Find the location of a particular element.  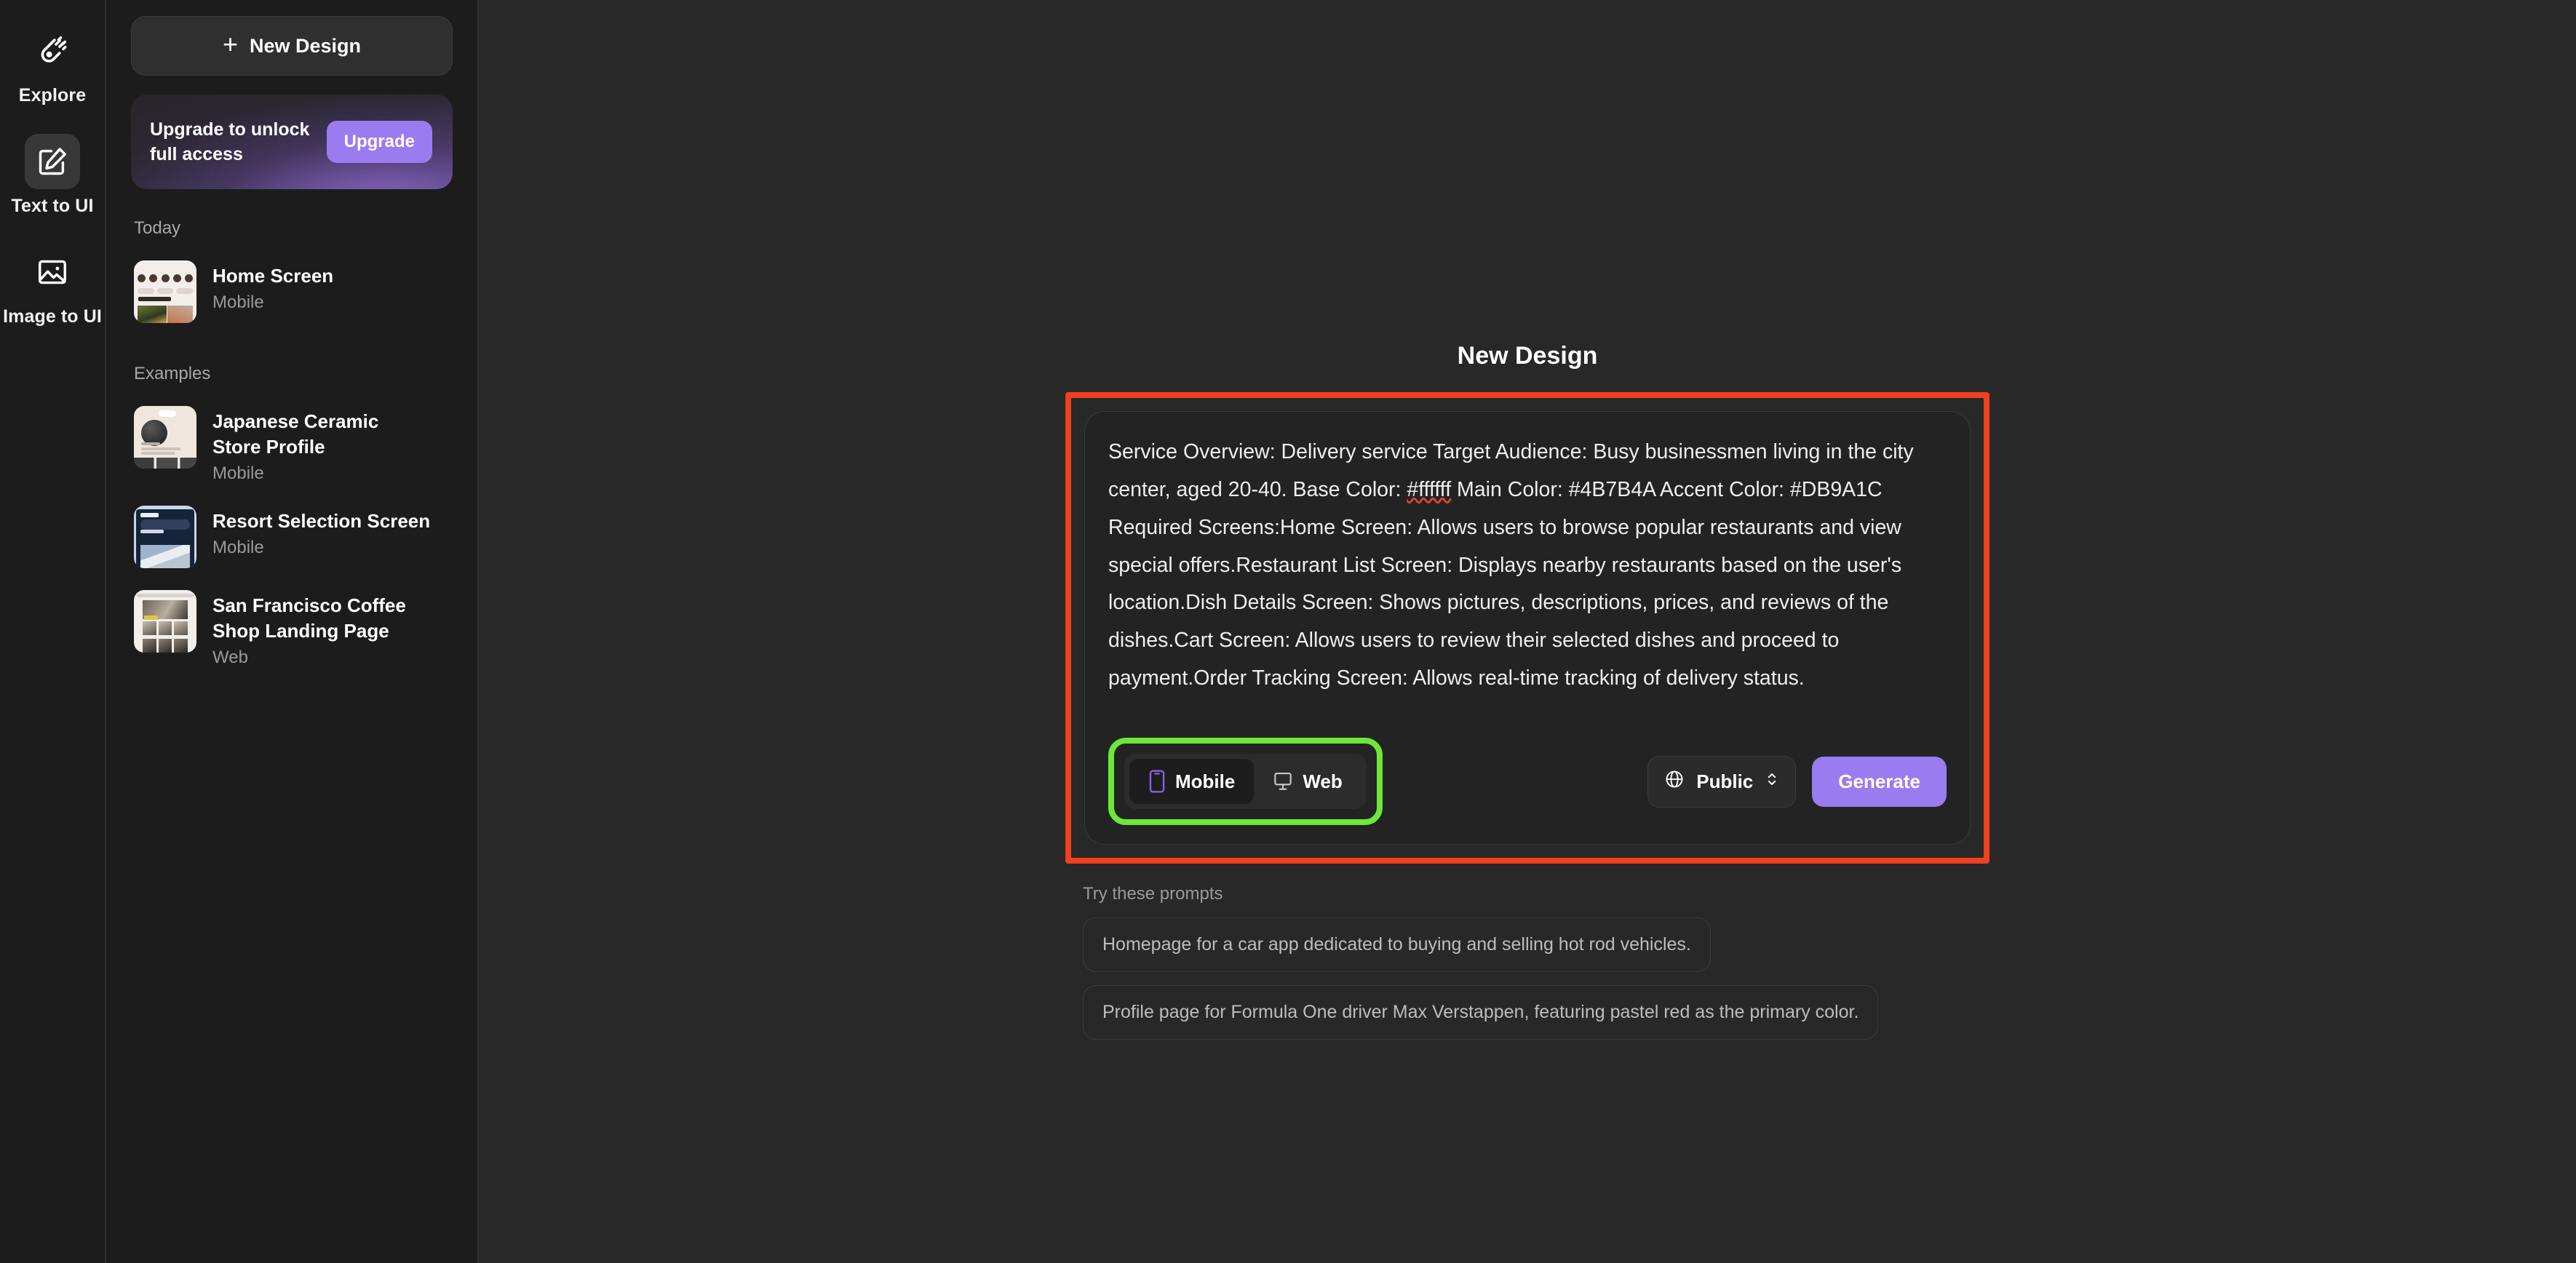

visibility-select: Public is located at coordinates (1722, 781).